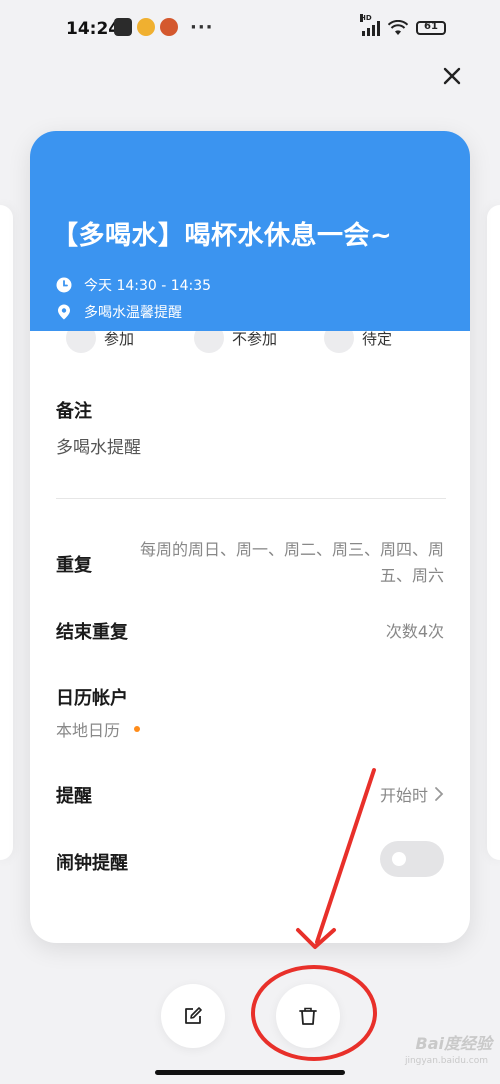  Describe the element at coordinates (92, 698) in the screenshot. I see `calendar-account-label: 日历帐户` at that location.